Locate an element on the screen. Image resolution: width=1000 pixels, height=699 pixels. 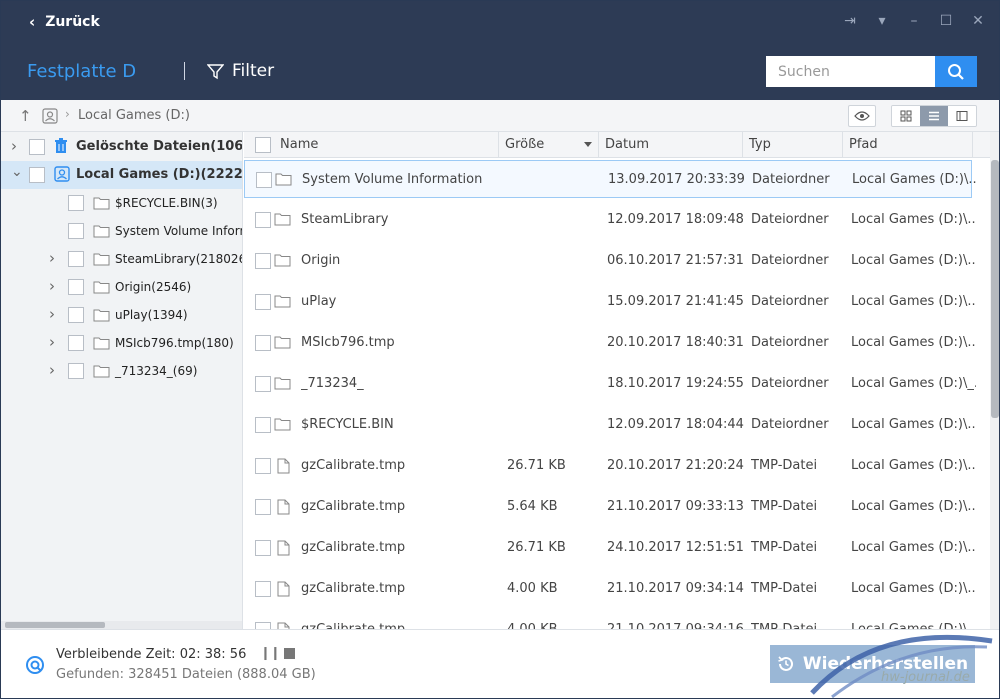
cell-type: Dateiordner is located at coordinates (790, 301).